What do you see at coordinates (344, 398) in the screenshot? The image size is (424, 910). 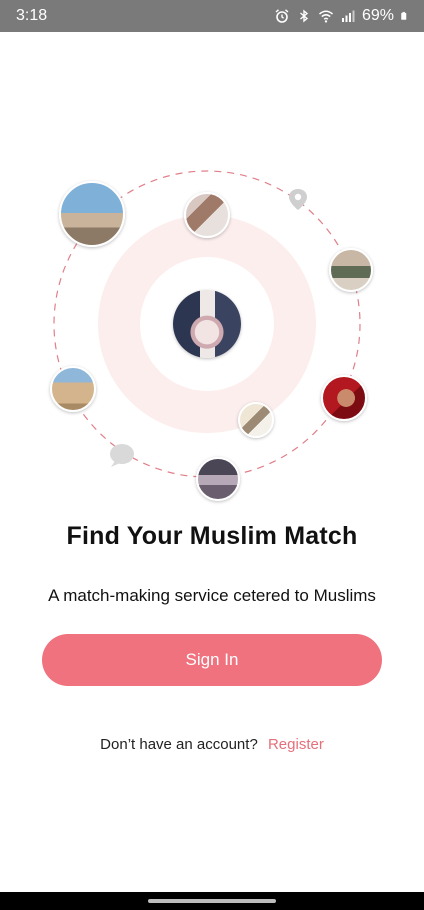 I see `henna-hands-photo` at bounding box center [344, 398].